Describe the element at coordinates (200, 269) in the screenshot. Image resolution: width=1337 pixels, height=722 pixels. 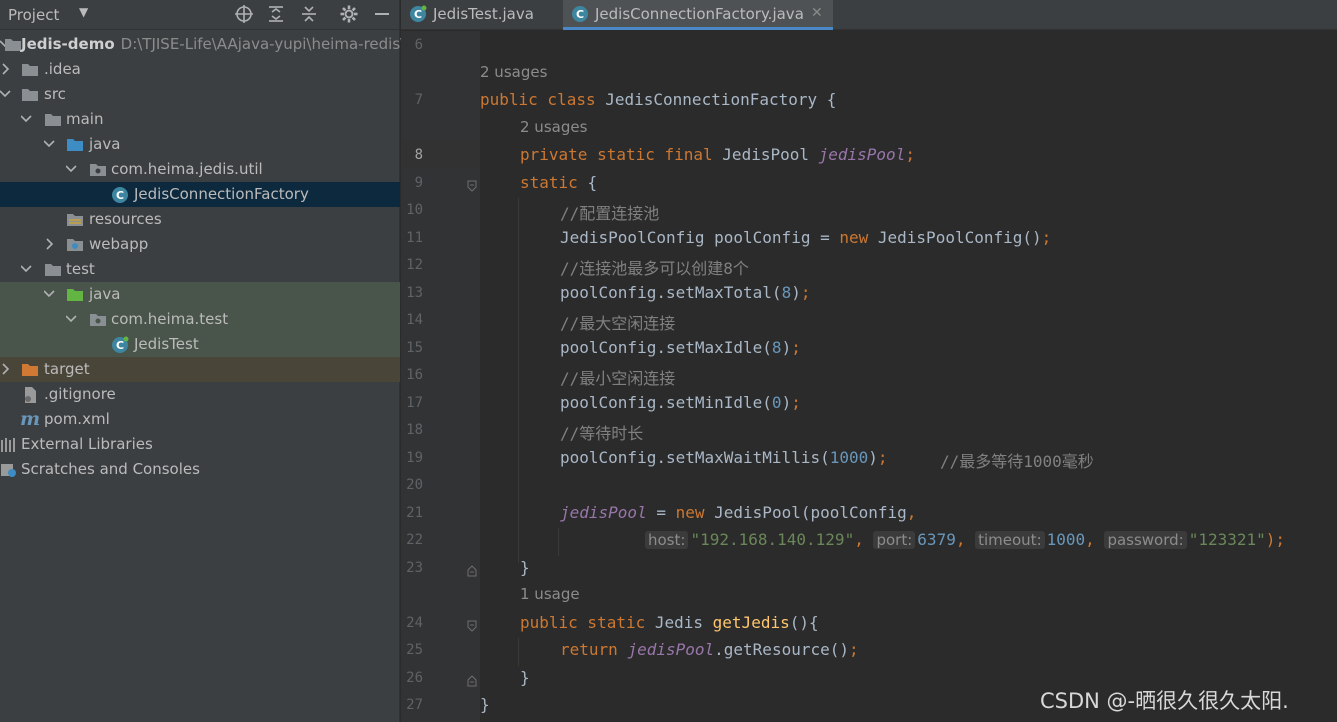
I see `tree-item-test: test` at that location.